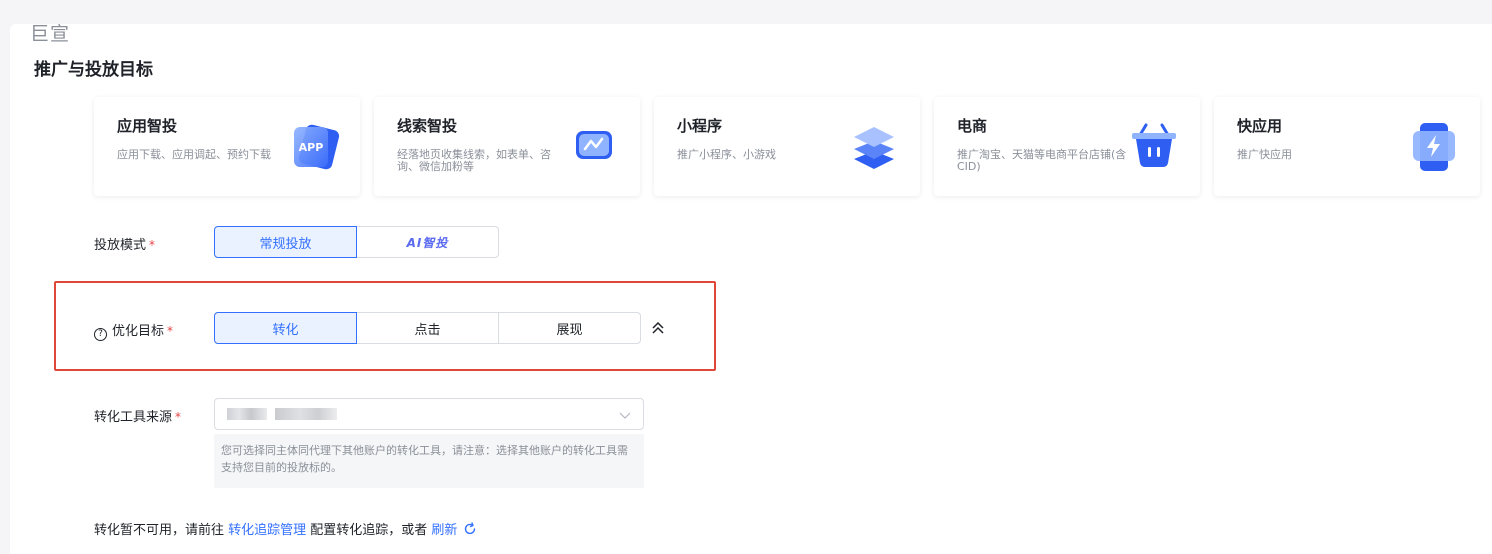  I want to click on message-text: 转化暂不可用，请前往, so click(161, 530).